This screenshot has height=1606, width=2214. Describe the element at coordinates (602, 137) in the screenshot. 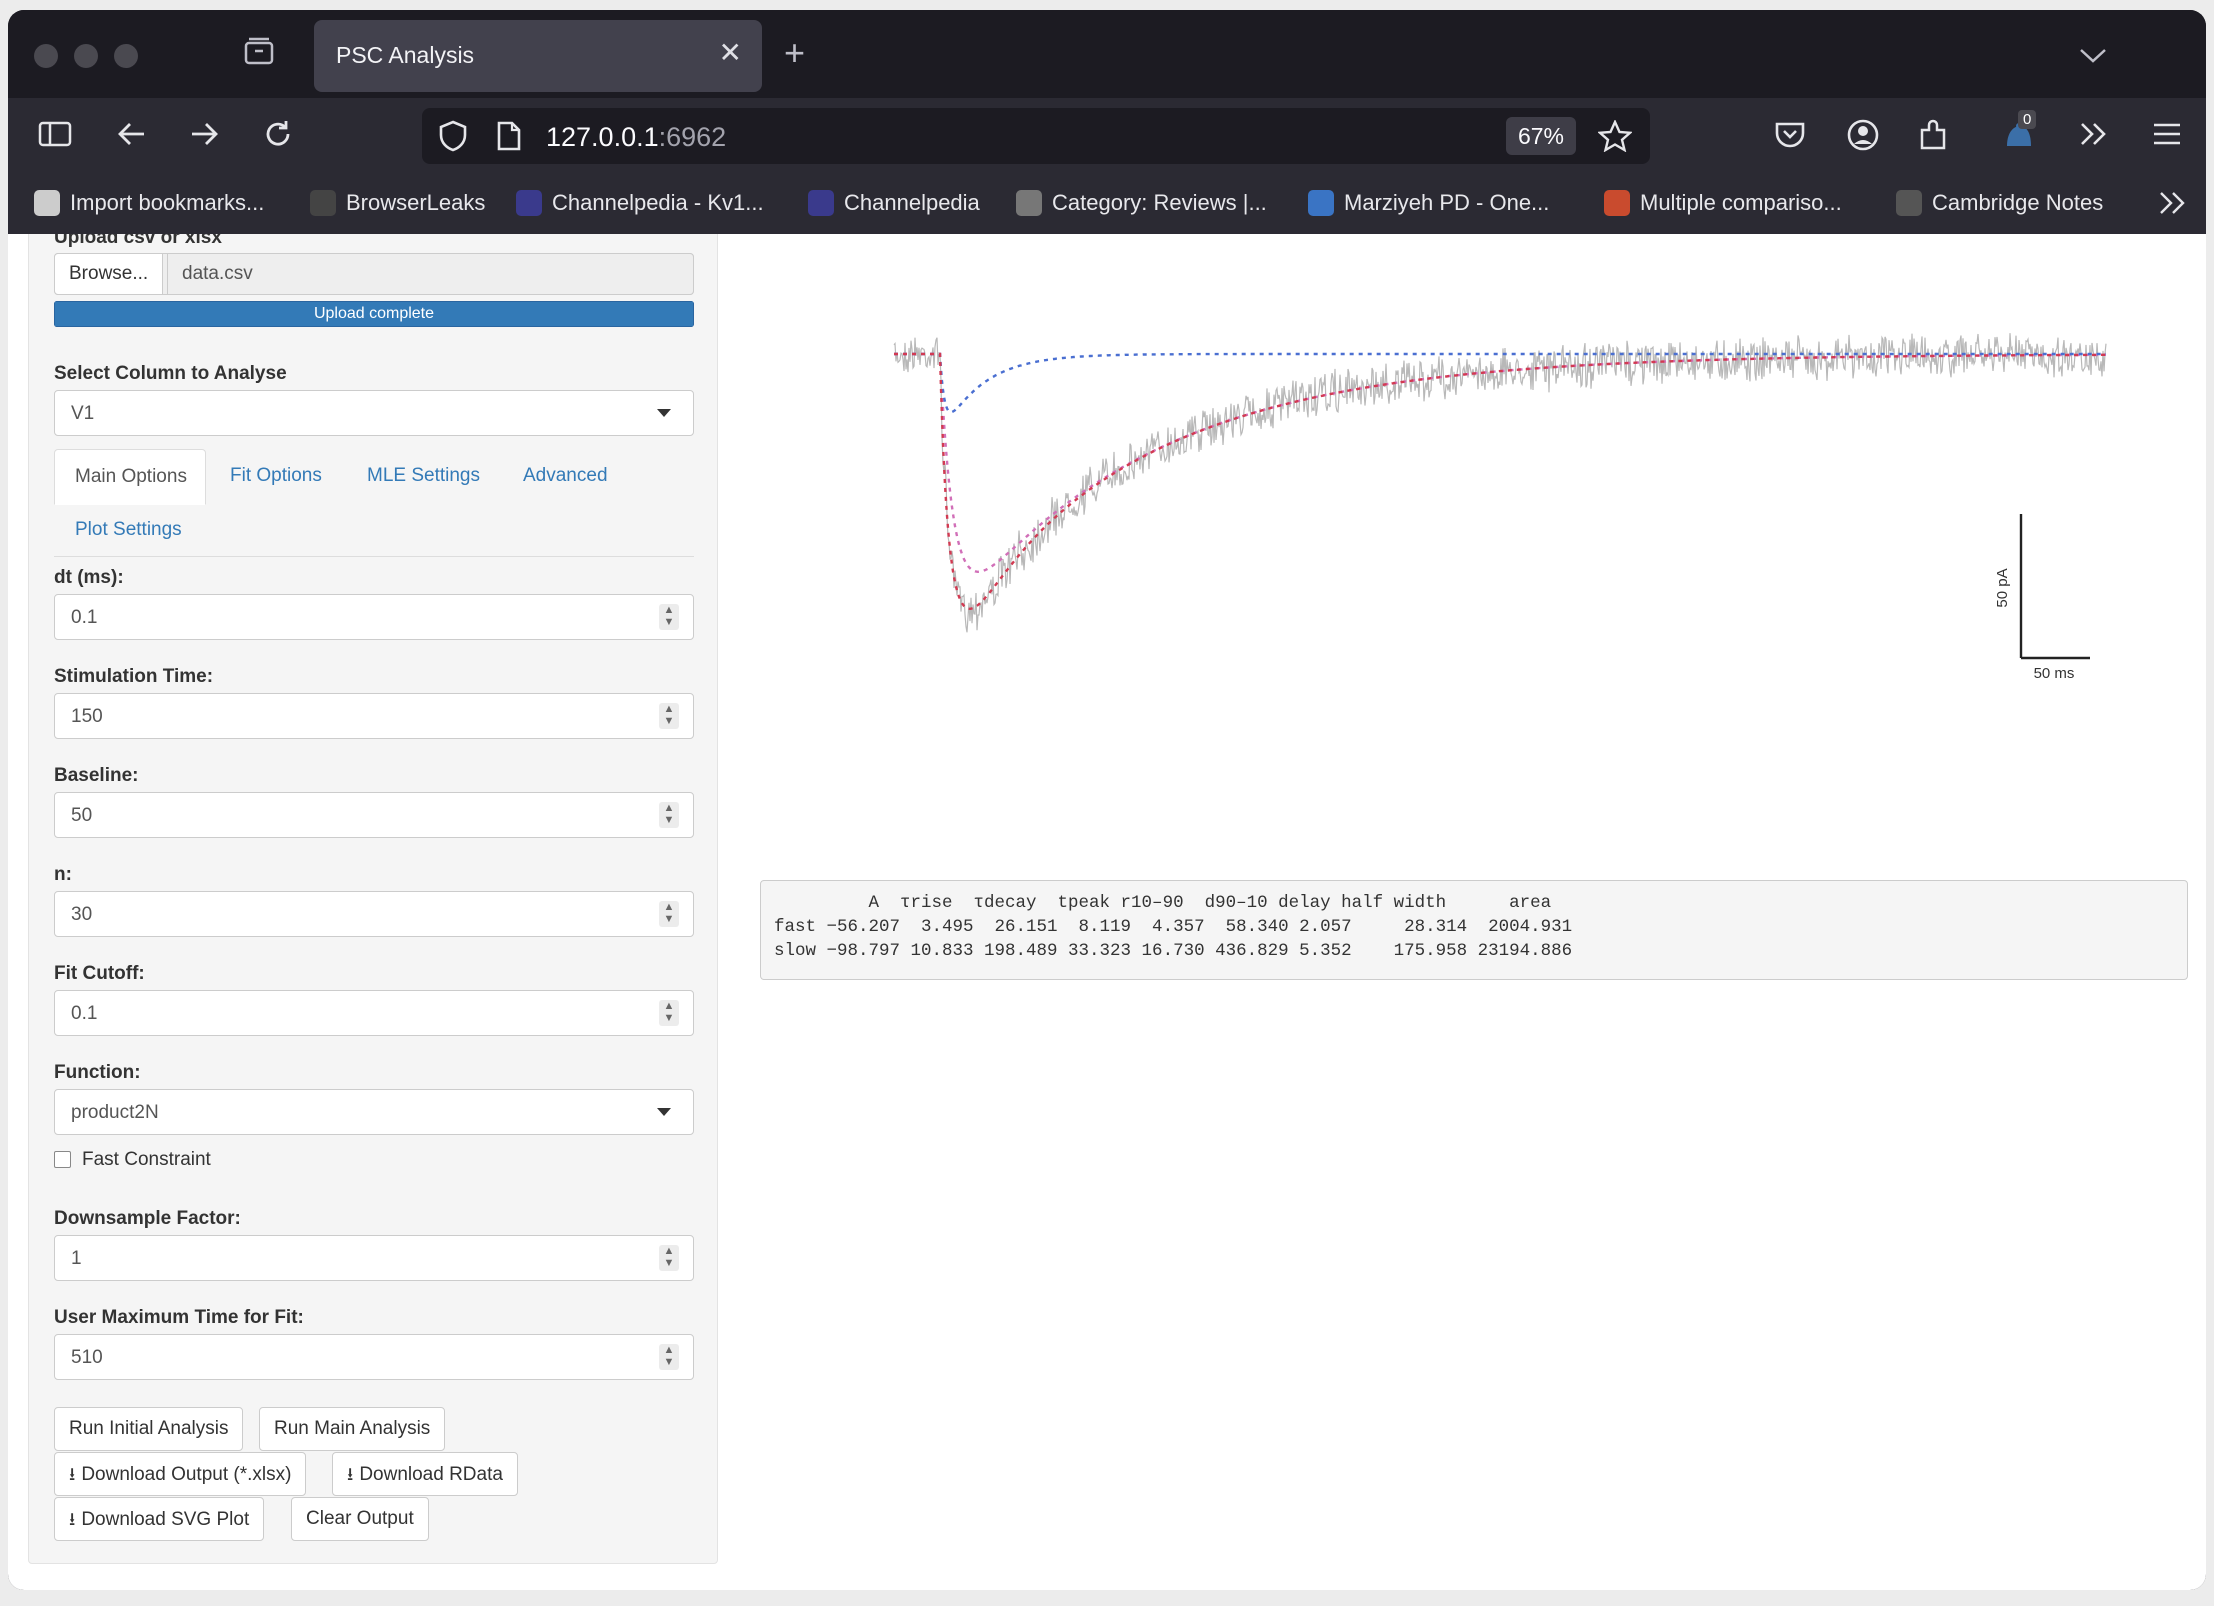

I see `url-host: 127.0.0.1` at that location.